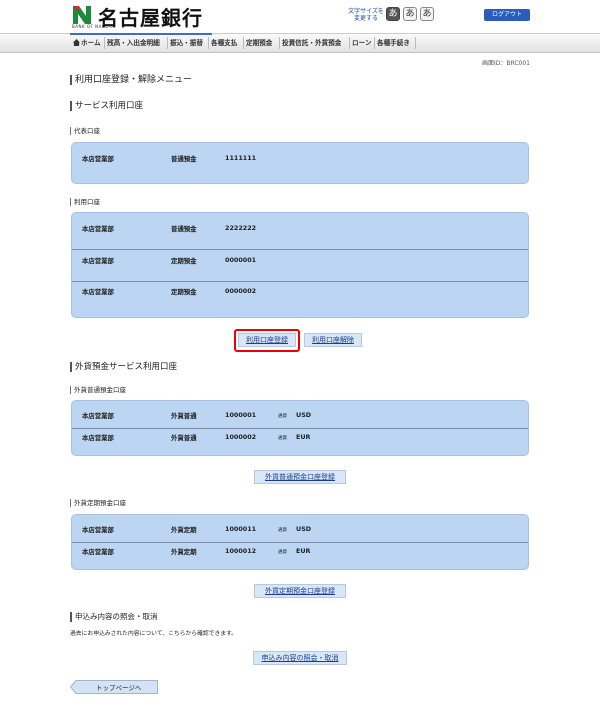 Image resolution: width=600 pixels, height=713 pixels. Describe the element at coordinates (106, 106) in the screenshot. I see `service-accounts-heading: サービス利用口座` at that location.